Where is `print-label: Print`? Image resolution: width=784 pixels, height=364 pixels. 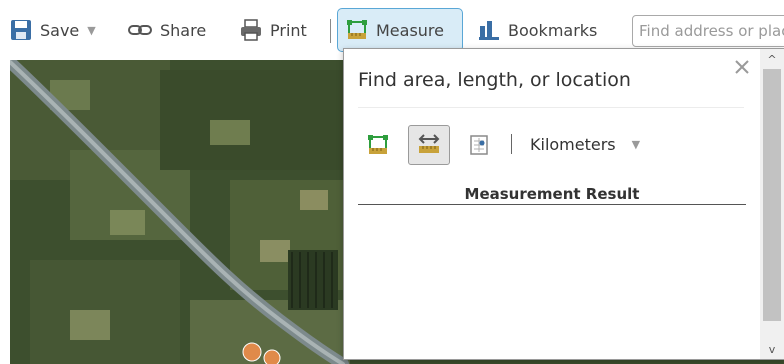 print-label: Print is located at coordinates (288, 30).